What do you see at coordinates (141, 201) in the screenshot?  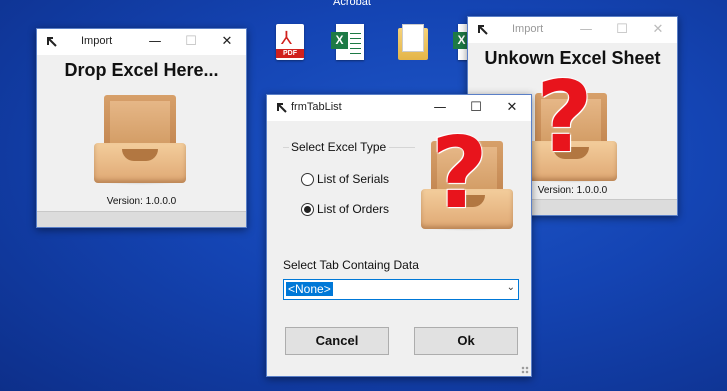 I see `version-label: Version: 1.0.0.0` at bounding box center [141, 201].